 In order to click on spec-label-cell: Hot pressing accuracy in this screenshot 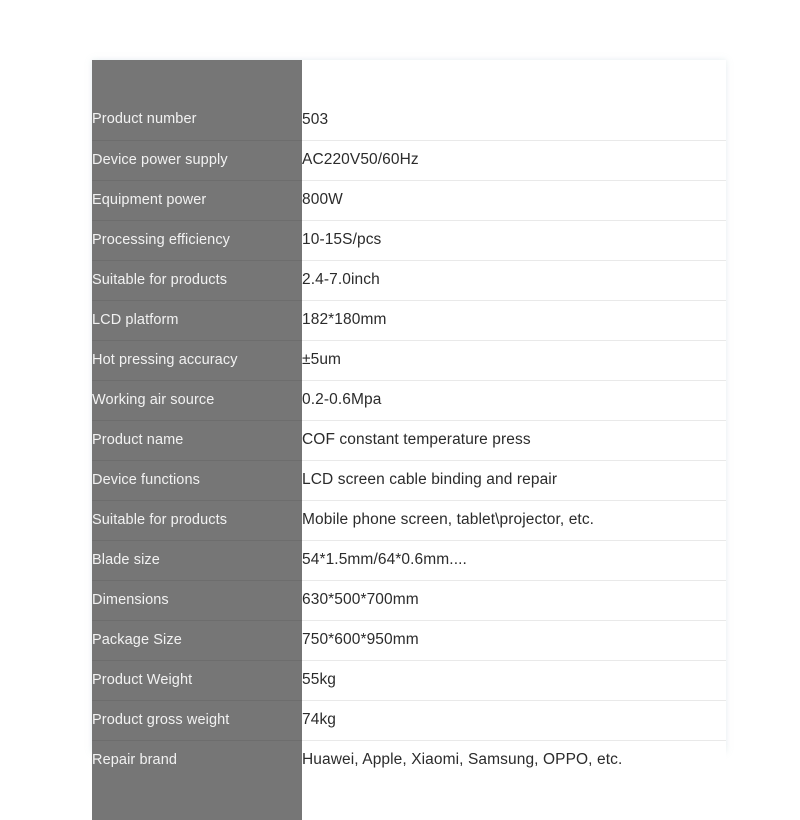, I will do `click(197, 360)`.